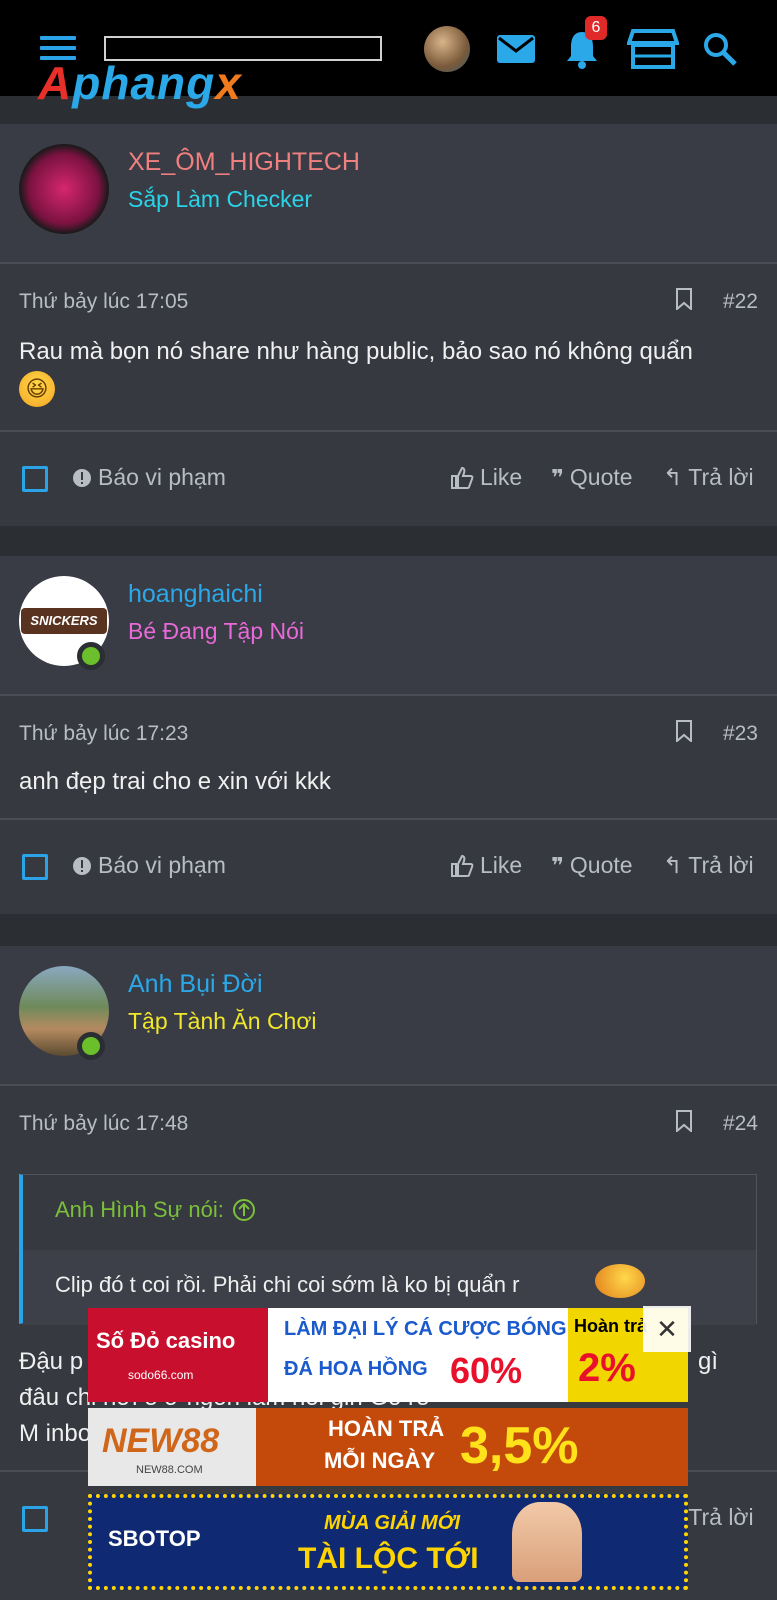 The height and width of the screenshot is (1600, 777). What do you see at coordinates (740, 1124) in the screenshot?
I see `post-number: #24` at bounding box center [740, 1124].